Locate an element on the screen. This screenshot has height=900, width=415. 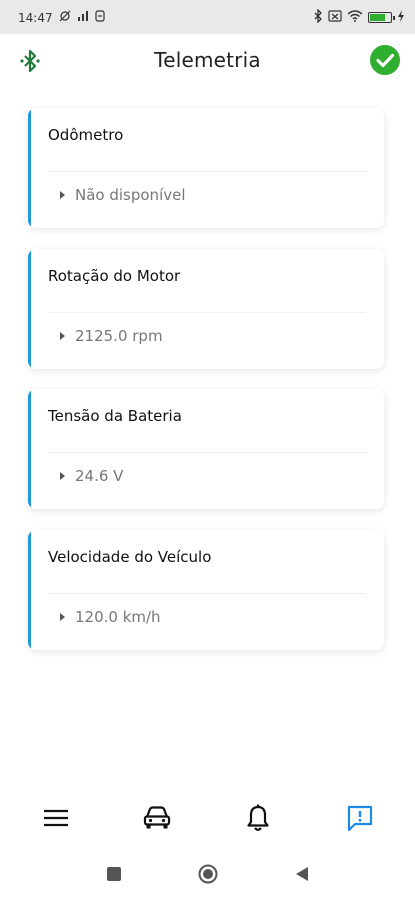
card-title: Velocidade do Veículo is located at coordinates (130, 557).